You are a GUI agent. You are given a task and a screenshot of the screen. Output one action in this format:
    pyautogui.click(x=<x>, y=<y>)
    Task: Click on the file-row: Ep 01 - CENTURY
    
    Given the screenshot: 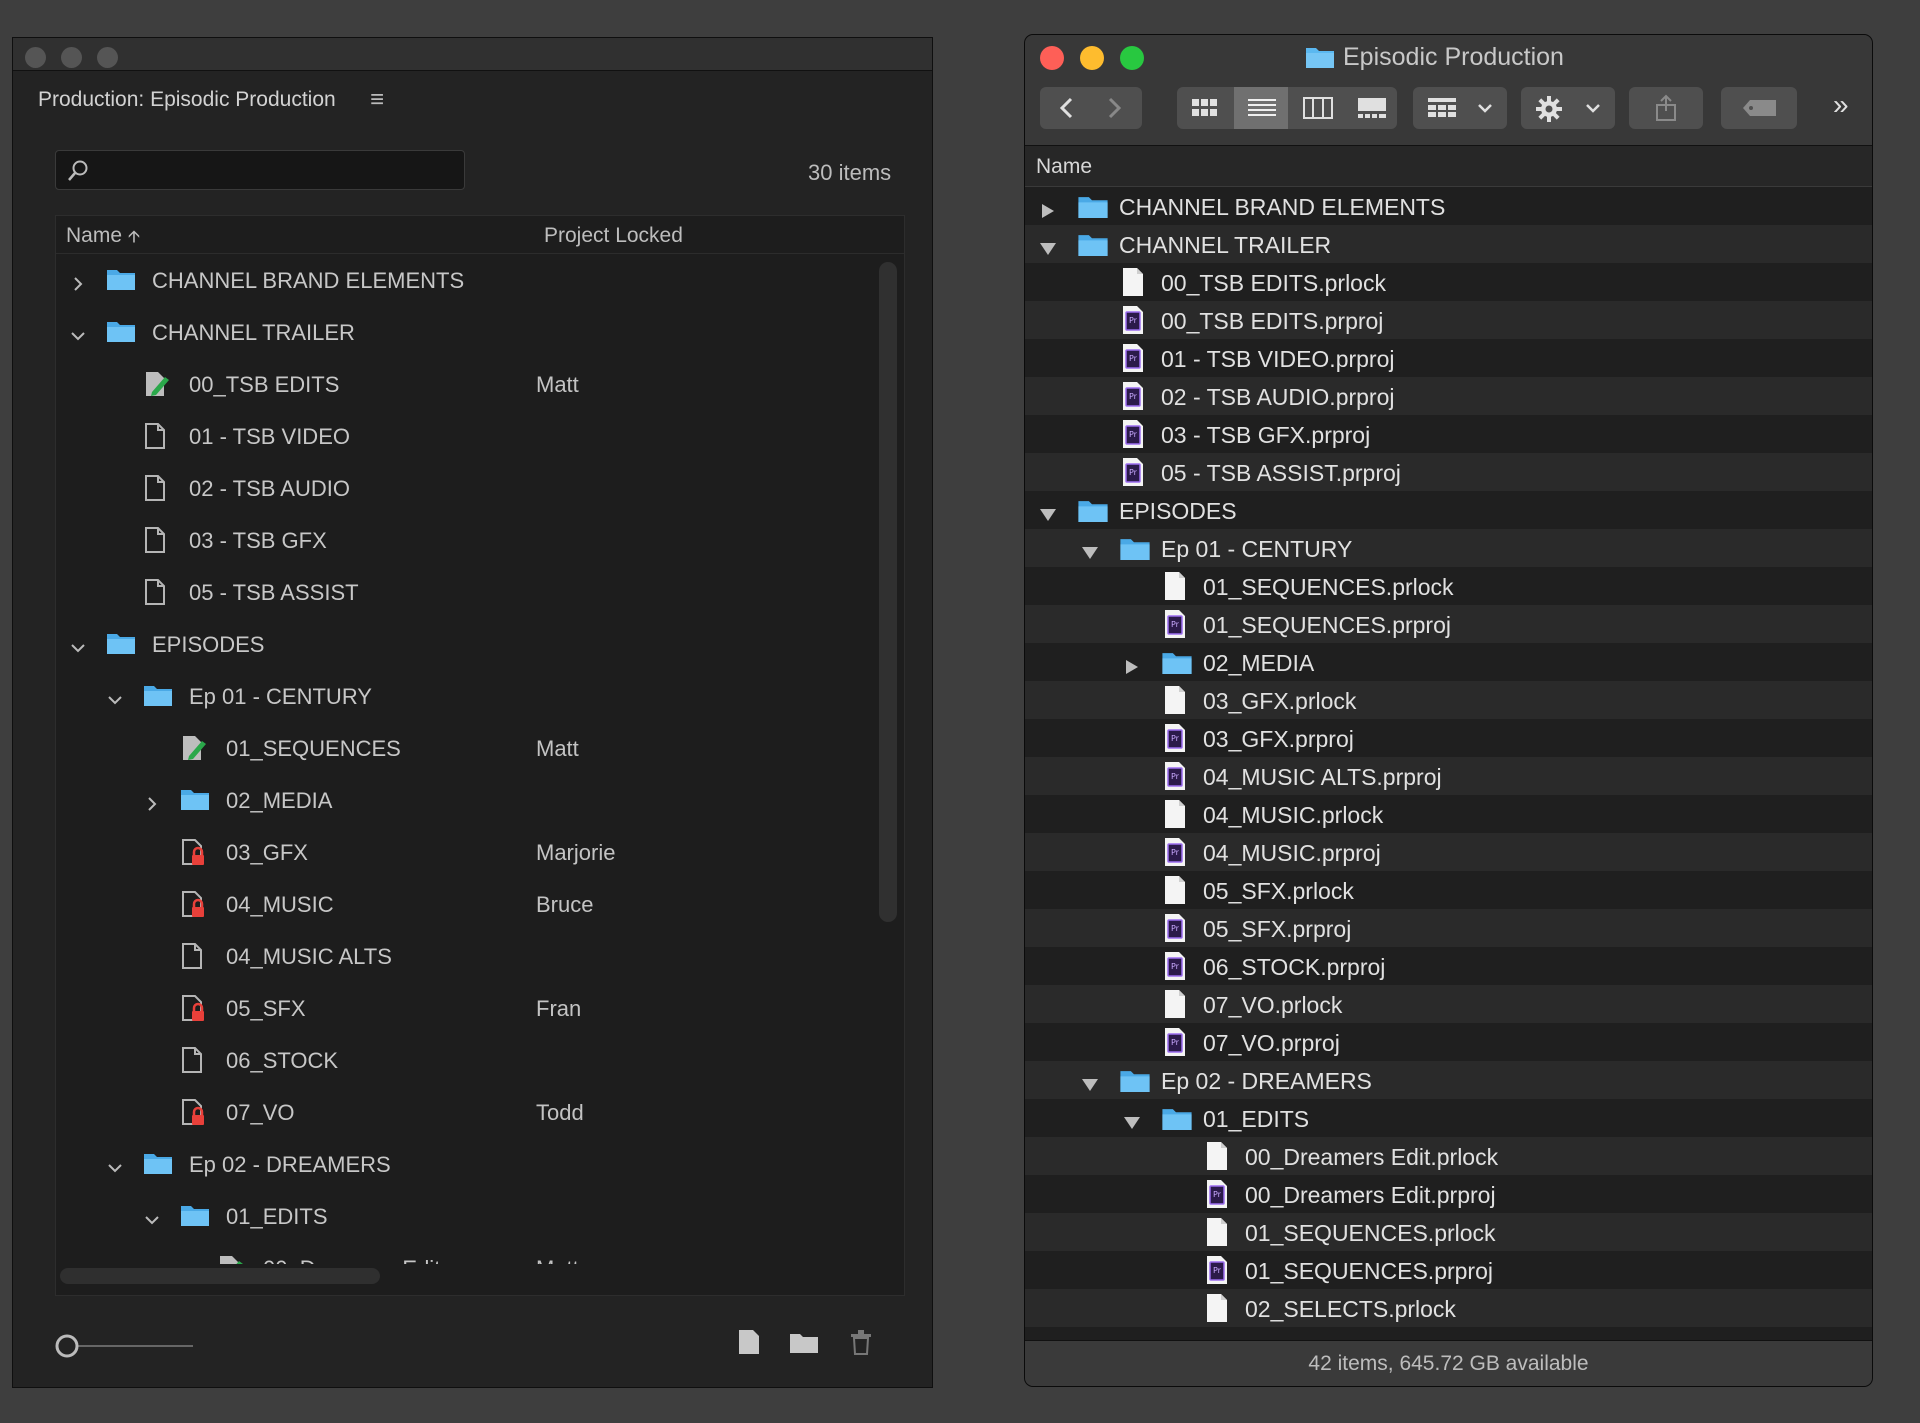 What is the action you would take?
    pyautogui.click(x=1448, y=548)
    